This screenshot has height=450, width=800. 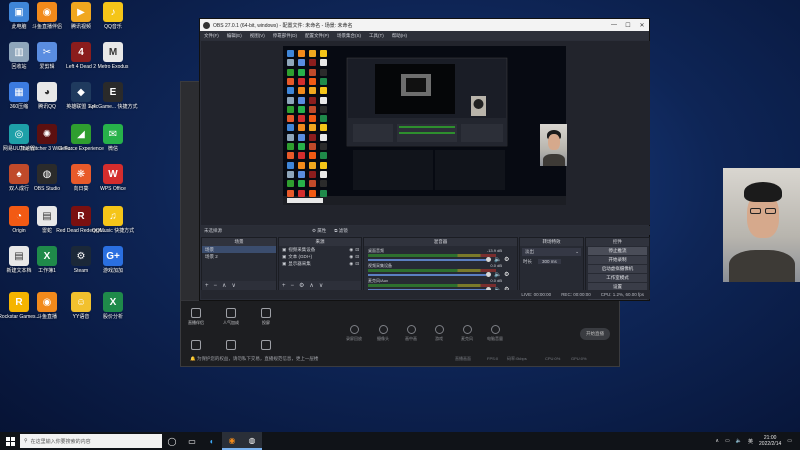 What do you see at coordinates (46, 27) in the screenshot?
I see `desktop-icon-label: 斗鱼直播伴侣` at bounding box center [46, 27].